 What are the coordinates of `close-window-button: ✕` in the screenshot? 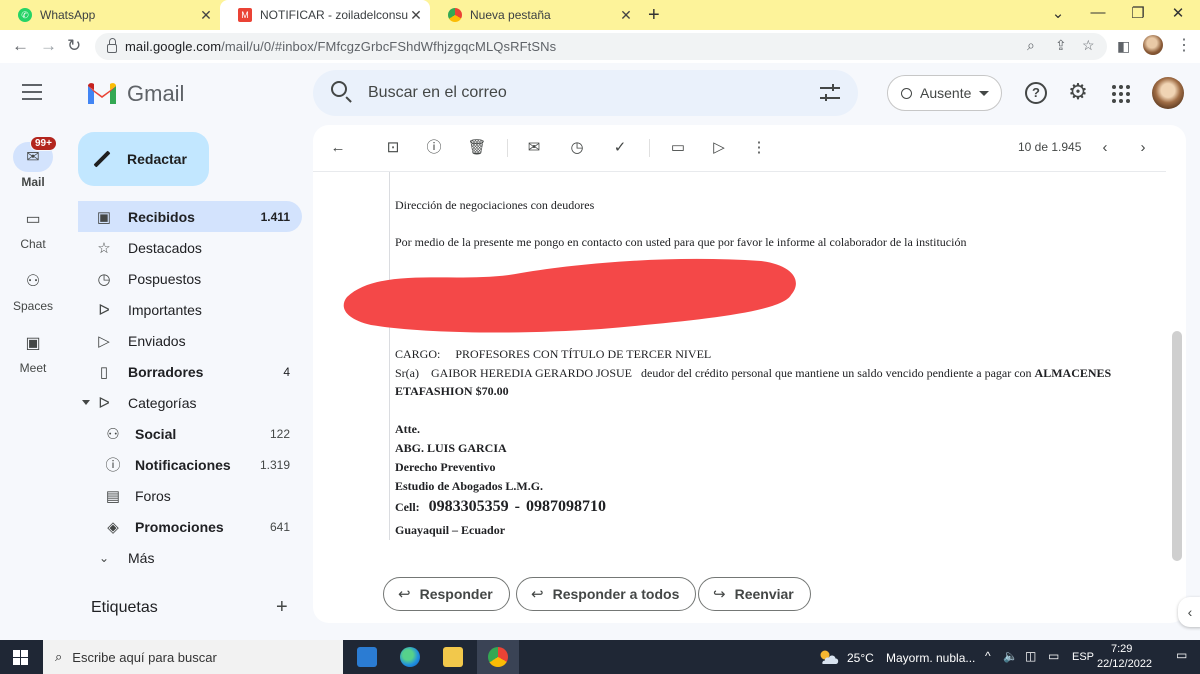 It's located at (1178, 13).